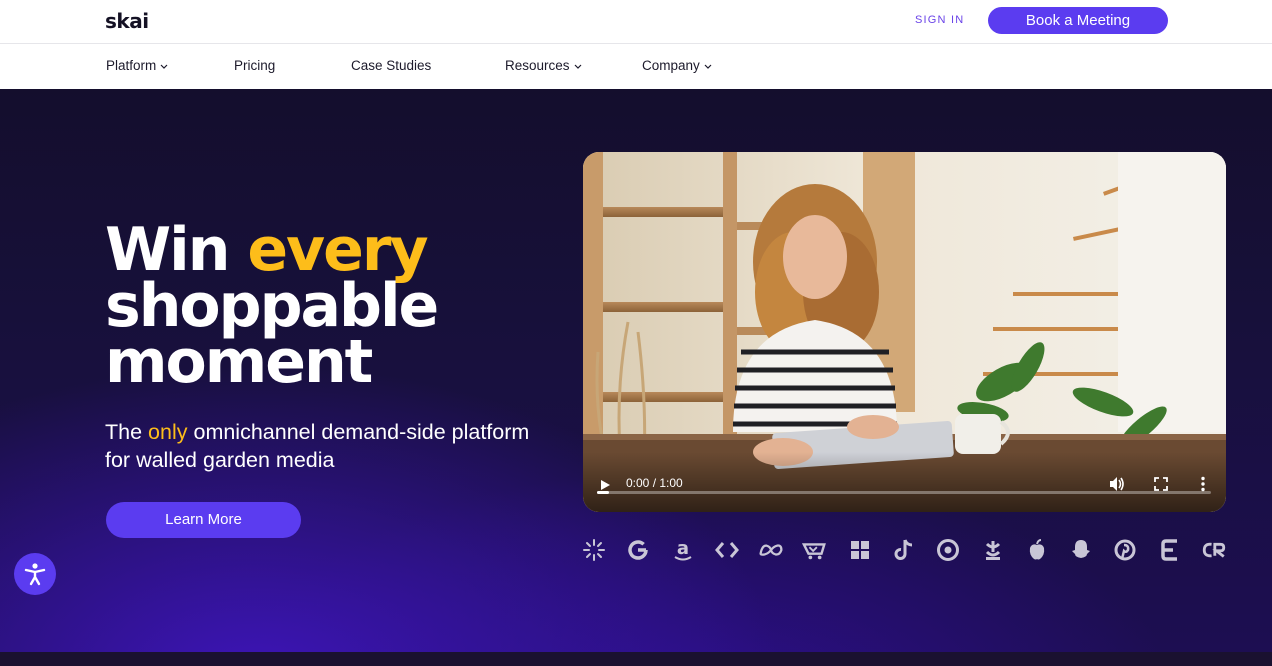 This screenshot has height=666, width=1272. What do you see at coordinates (1081, 550) in the screenshot?
I see `snapchat-icon` at bounding box center [1081, 550].